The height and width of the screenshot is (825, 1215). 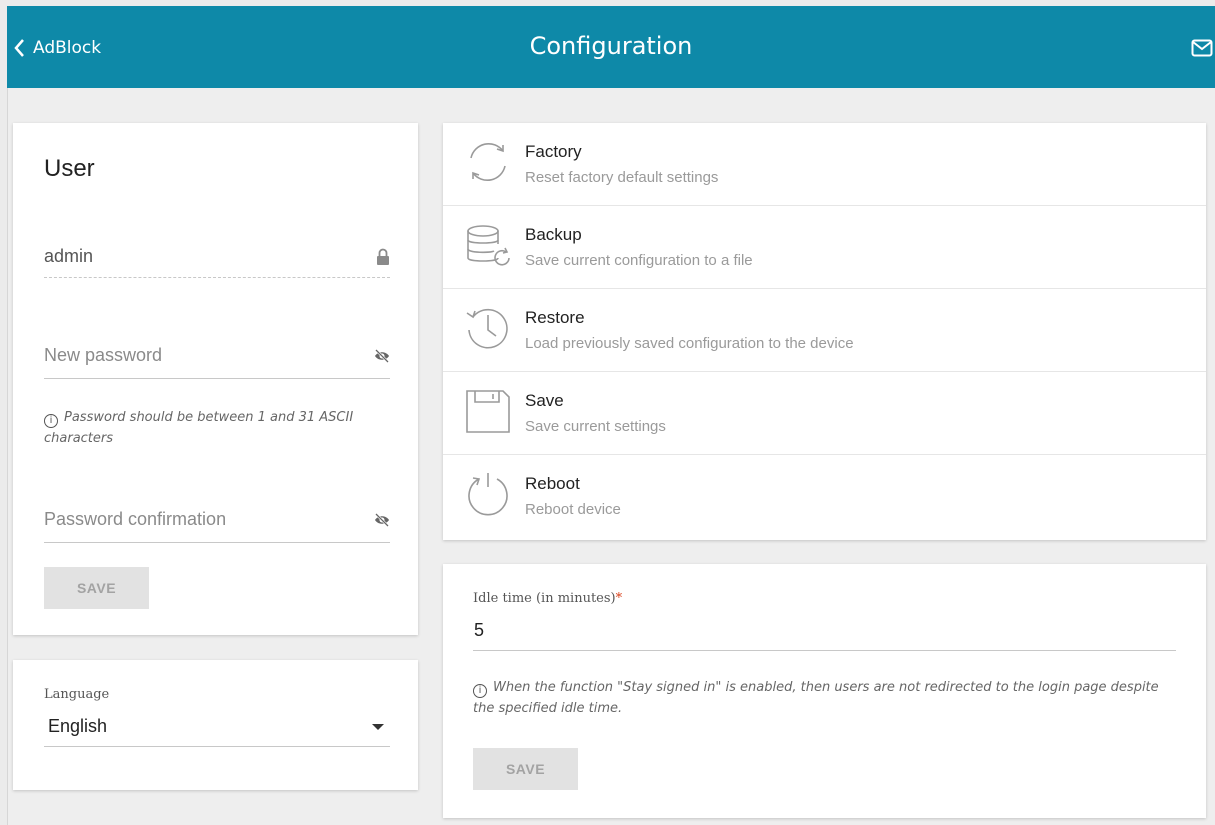 I want to click on restore-icon, so click(x=487, y=328).